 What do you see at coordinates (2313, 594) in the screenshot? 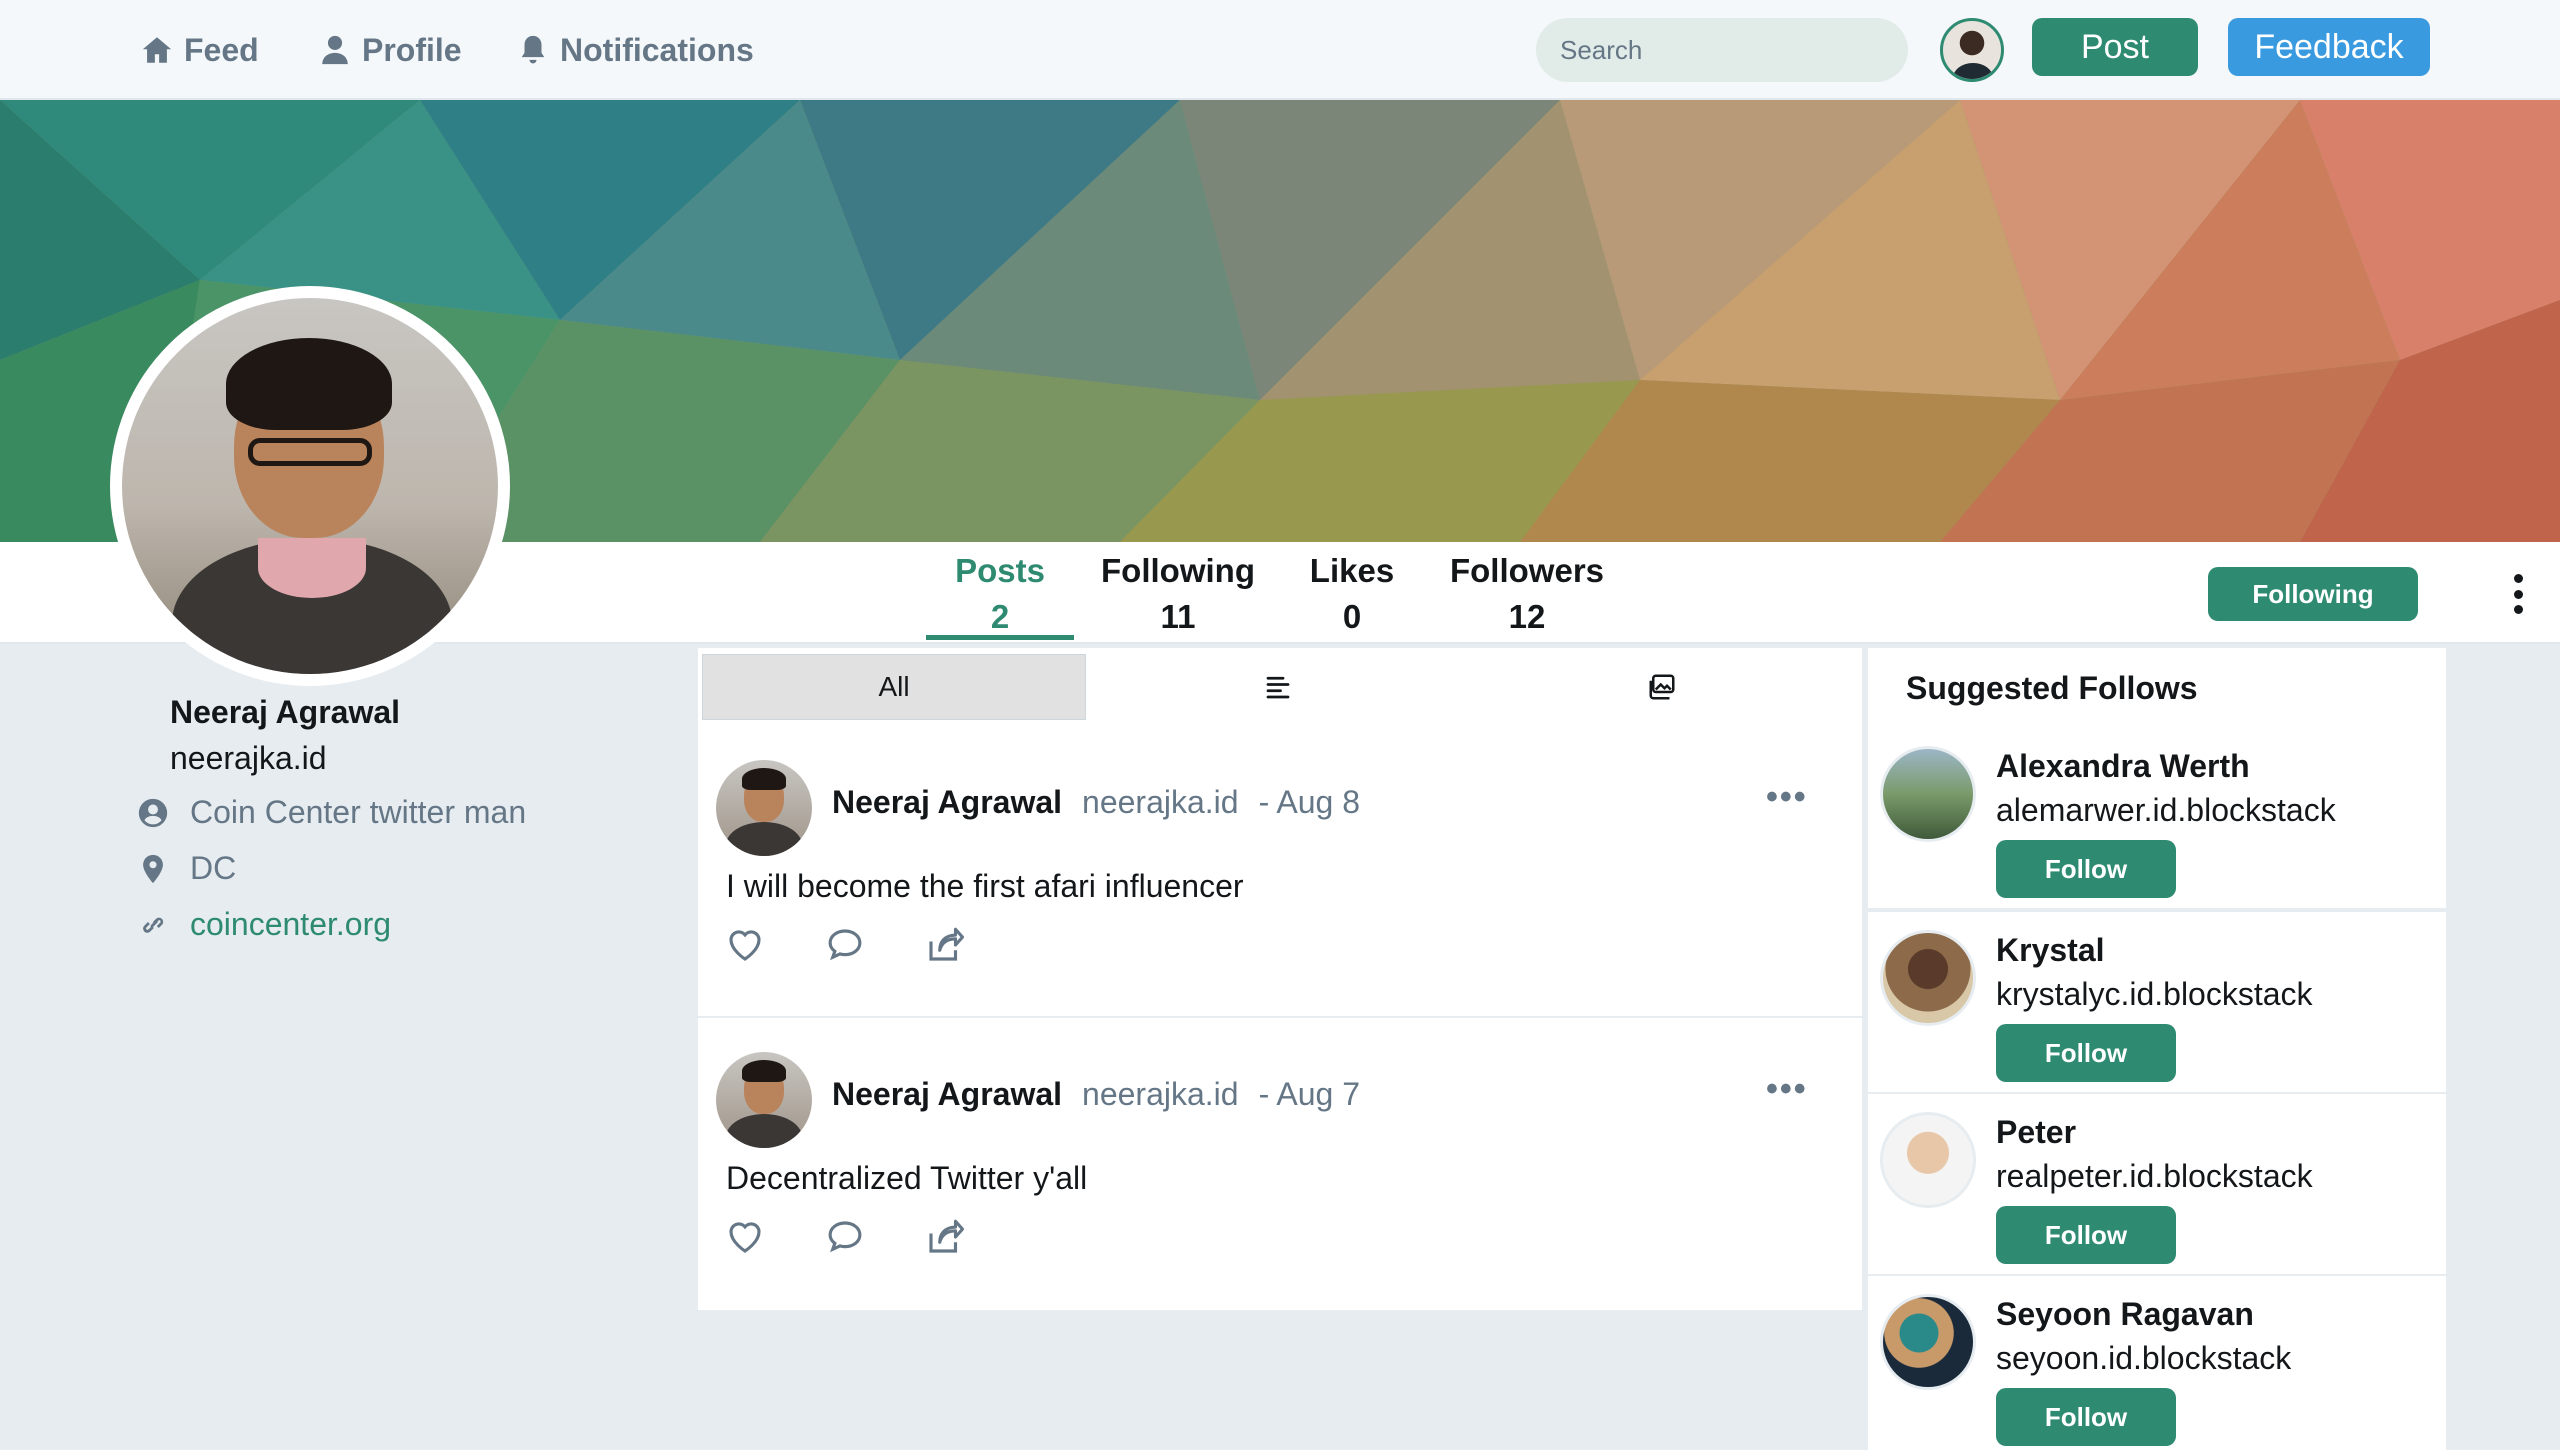
I see `following-button: Following` at bounding box center [2313, 594].